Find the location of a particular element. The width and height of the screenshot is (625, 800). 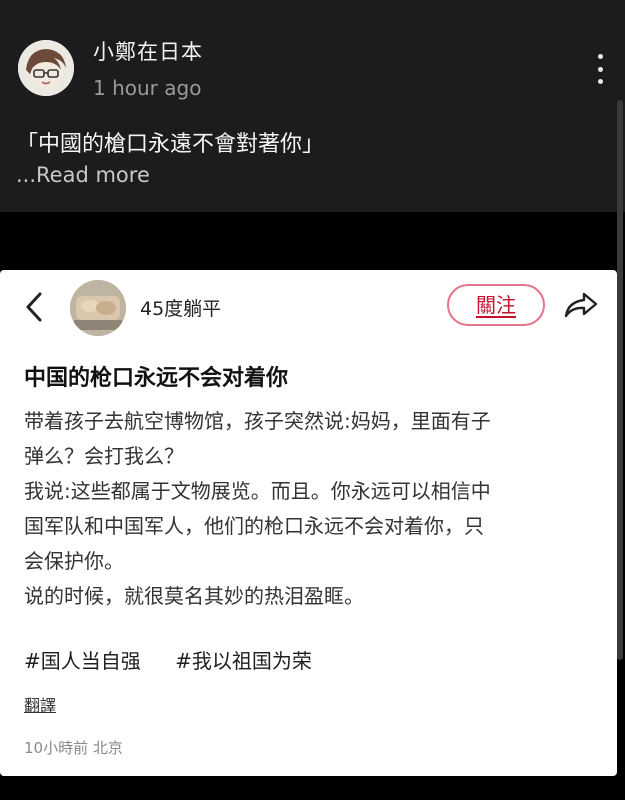

post-text: 「中國的槍口永遠不會對著你」 is located at coordinates (170, 144).